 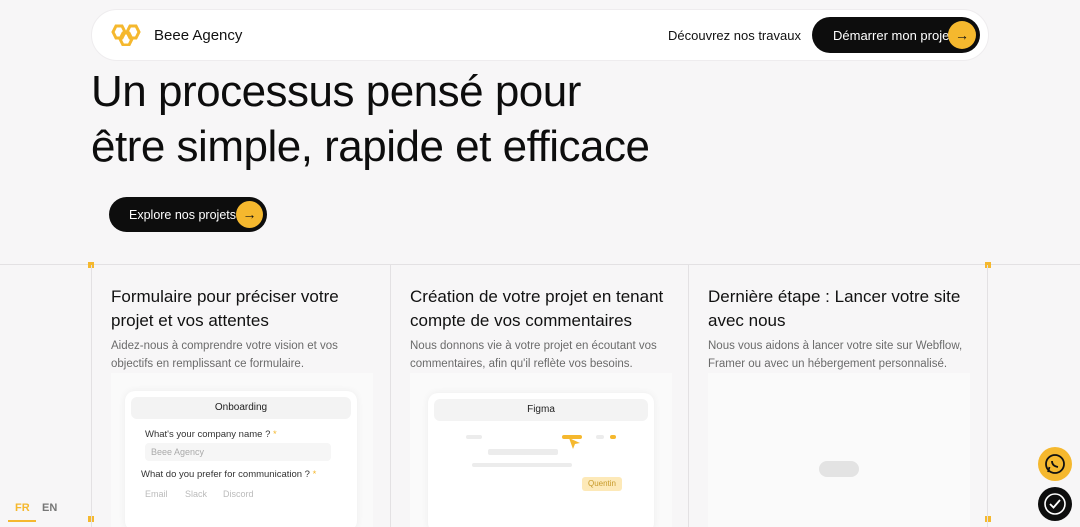 I want to click on comment-tag: Quentin, so click(x=602, y=484).